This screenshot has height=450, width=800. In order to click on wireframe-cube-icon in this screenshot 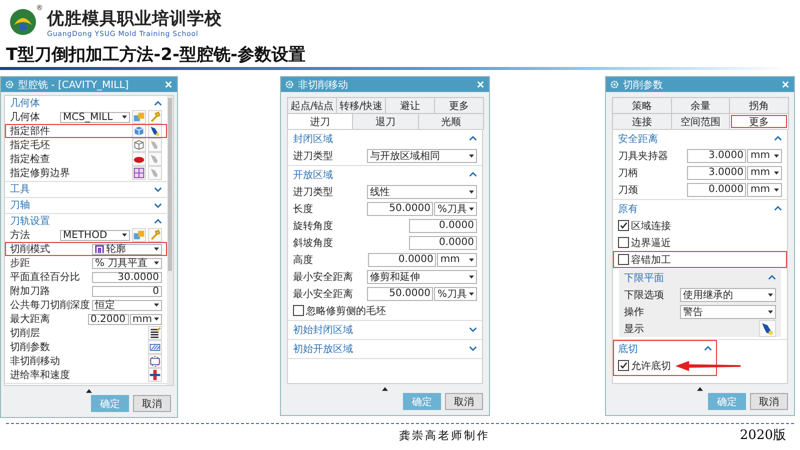, I will do `click(139, 145)`.